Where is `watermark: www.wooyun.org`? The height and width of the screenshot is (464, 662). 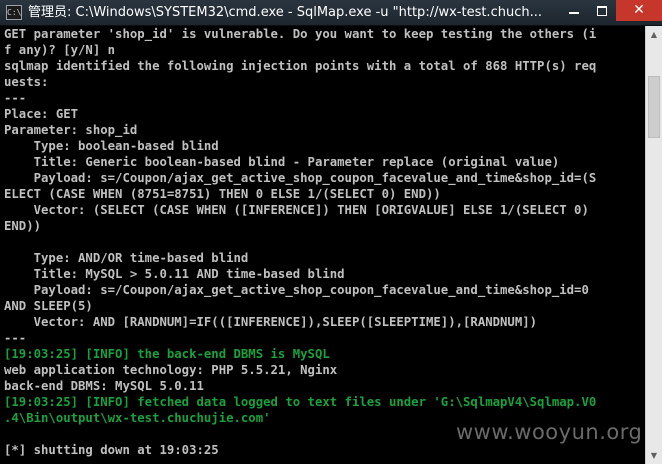 watermark: www.wooyun.org is located at coordinates (549, 432).